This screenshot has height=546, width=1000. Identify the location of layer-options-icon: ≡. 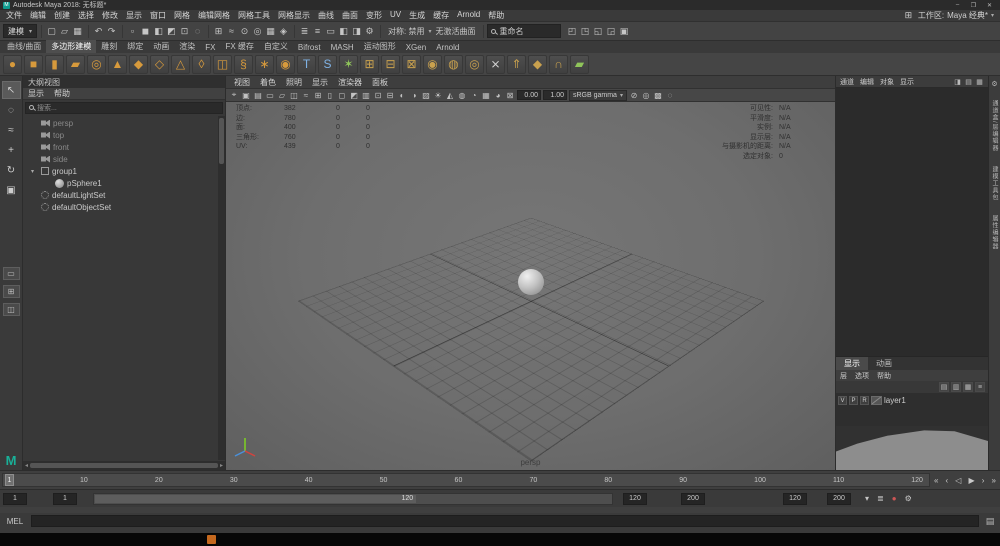
(980, 387).